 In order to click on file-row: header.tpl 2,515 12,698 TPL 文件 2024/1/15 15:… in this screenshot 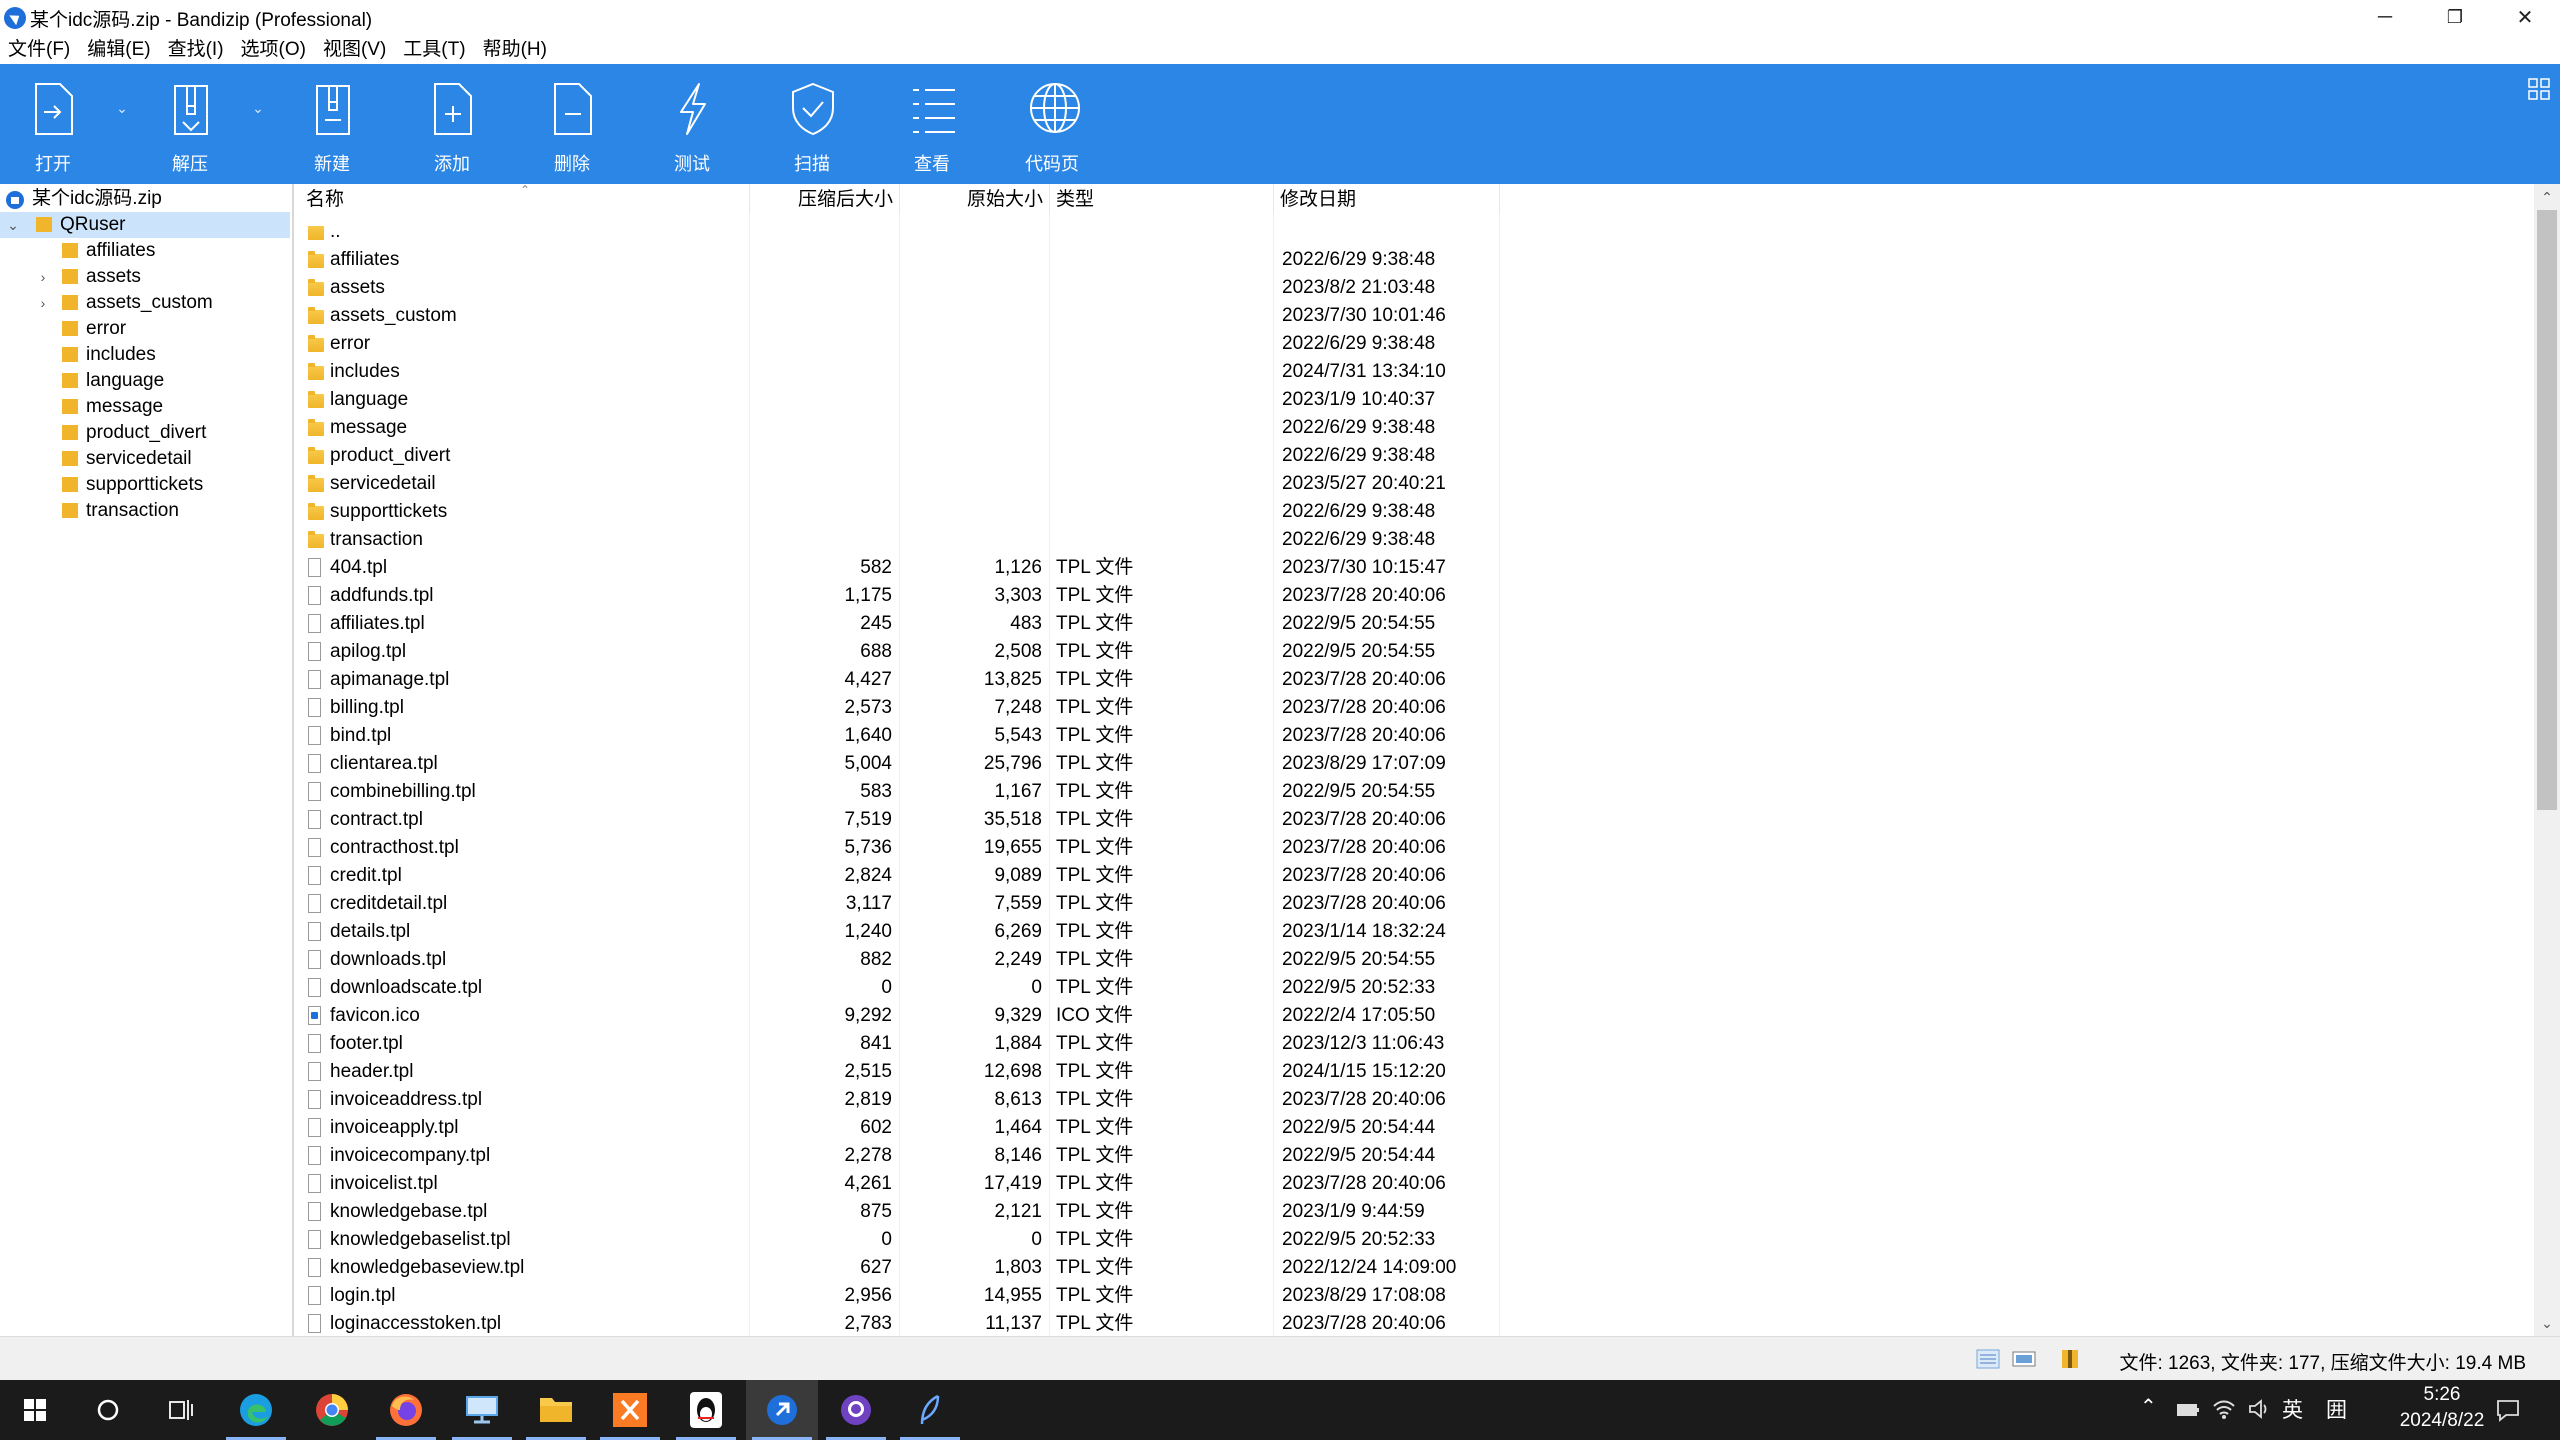, I will do `click(898, 1072)`.